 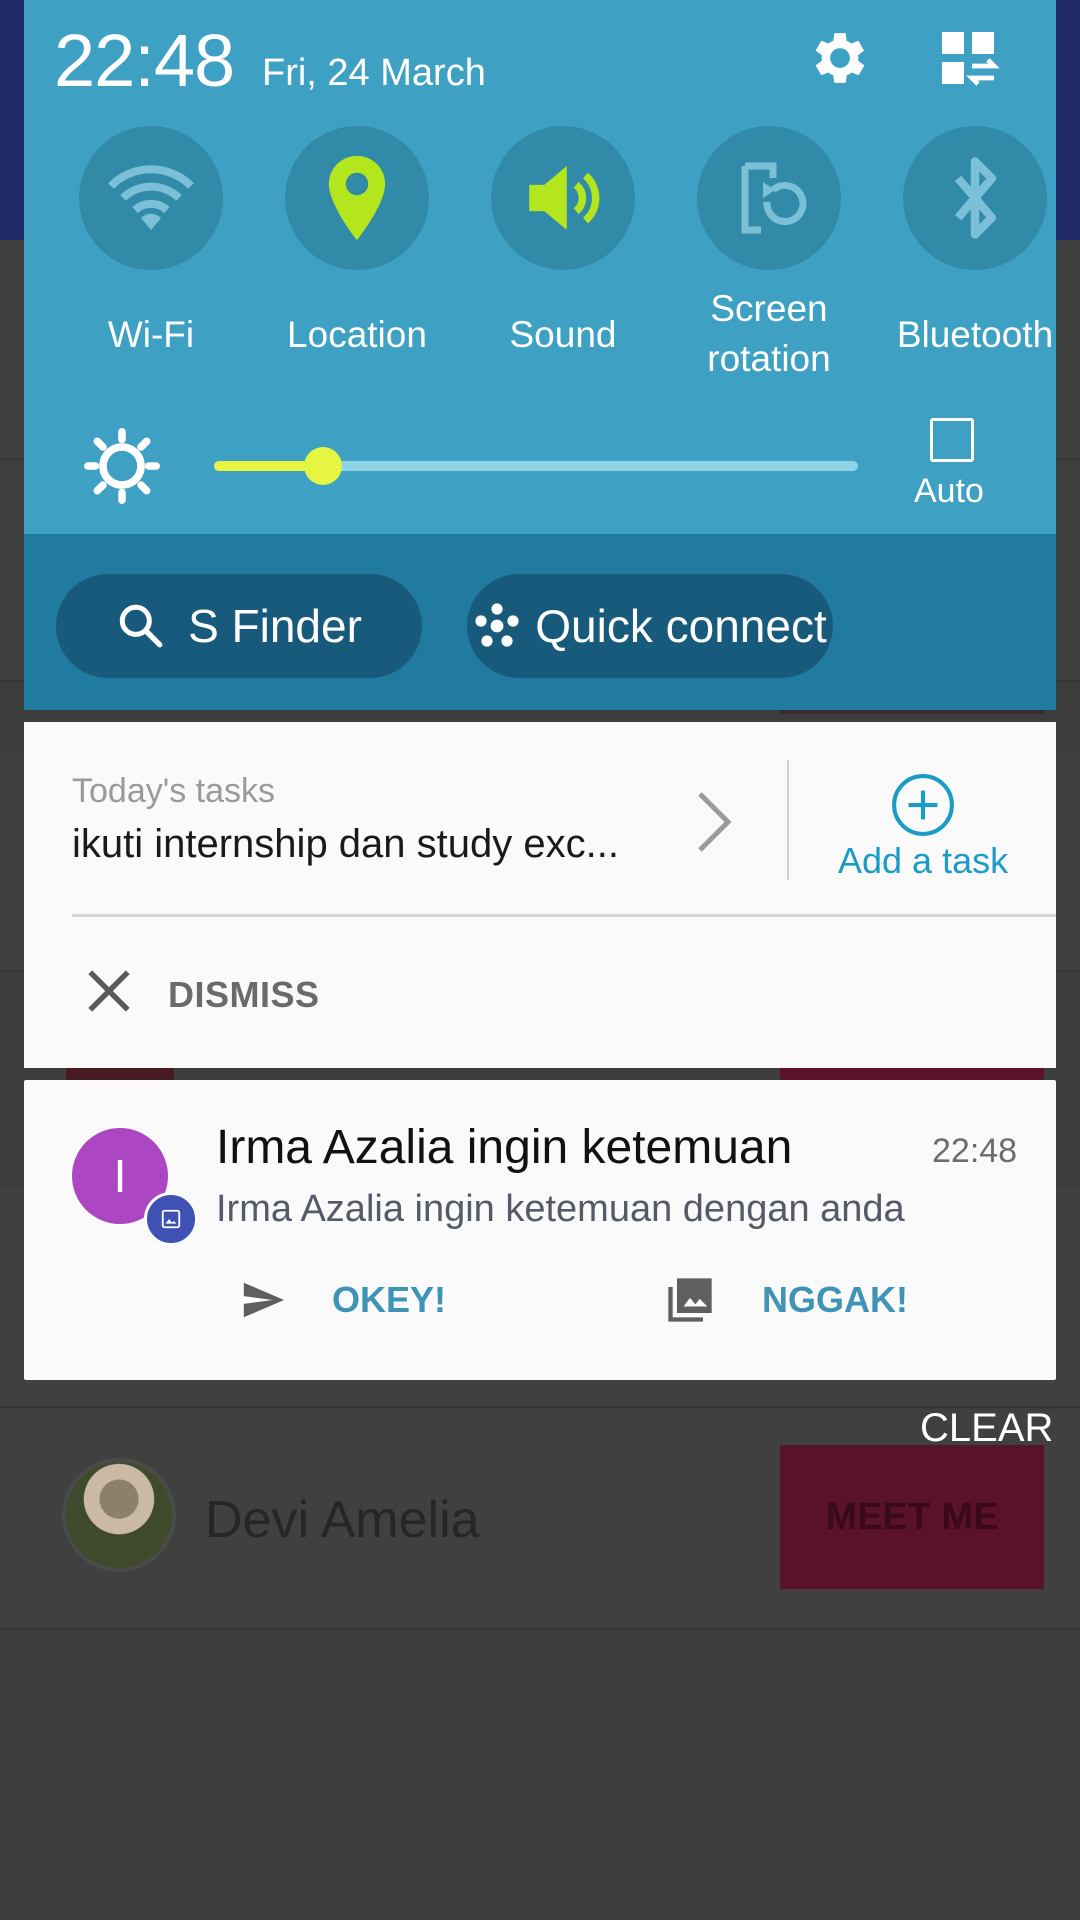 I want to click on notification-time: 22:48, so click(x=975, y=1151).